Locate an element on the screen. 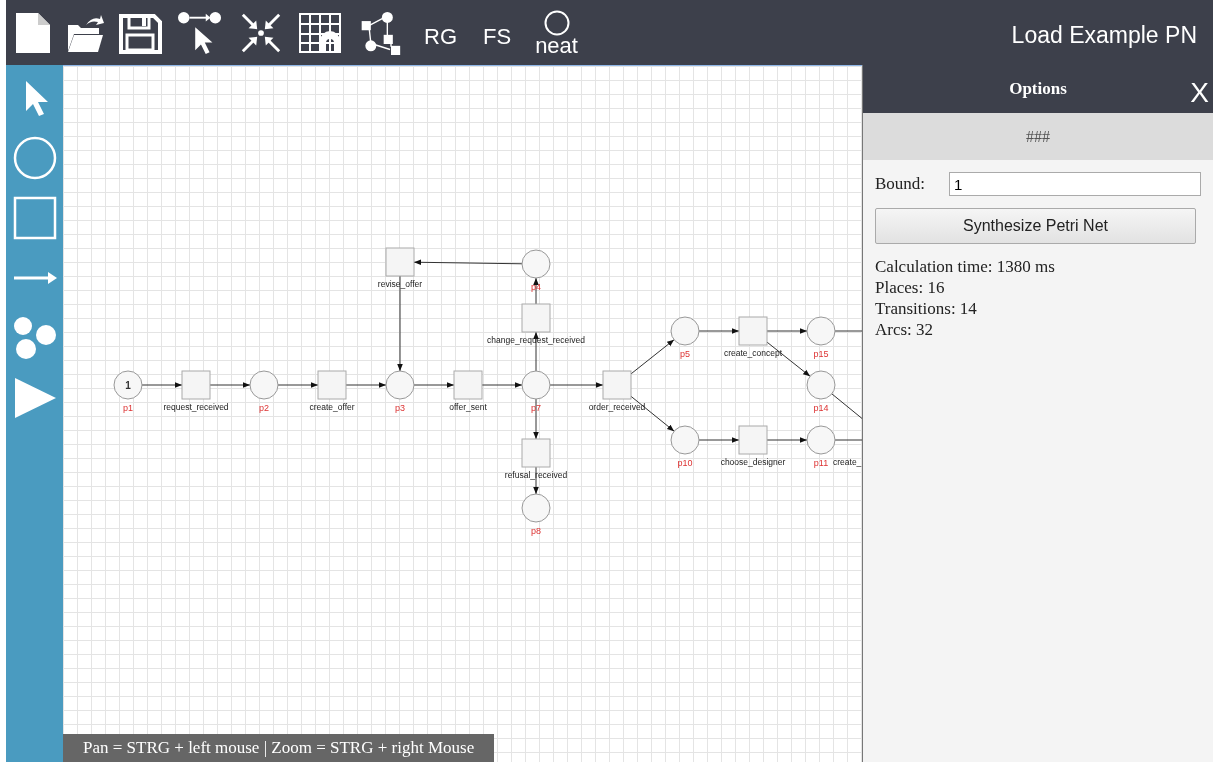  grid-lock-icon is located at coordinates (320, 32).